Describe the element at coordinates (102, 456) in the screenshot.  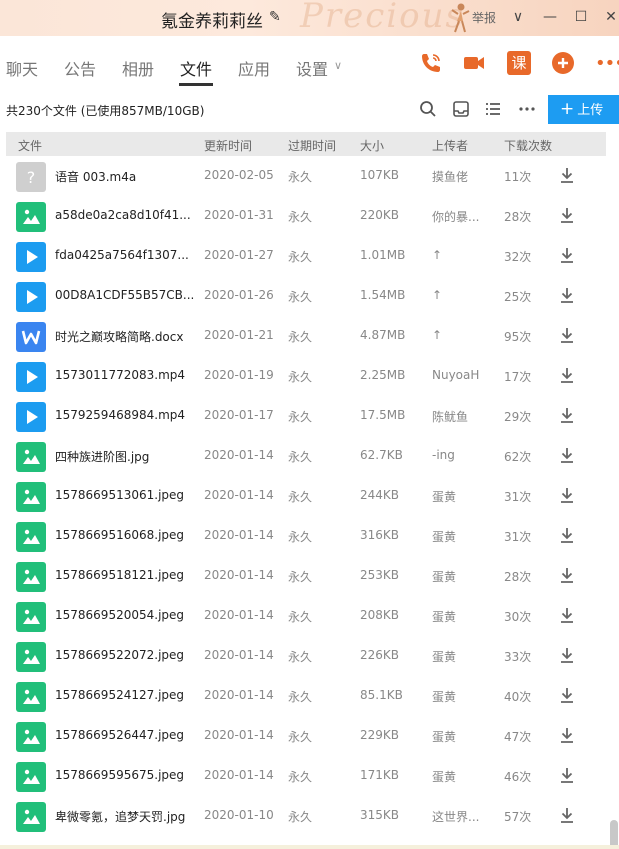
I see `file-name: 四种族进阶图.jpg` at that location.